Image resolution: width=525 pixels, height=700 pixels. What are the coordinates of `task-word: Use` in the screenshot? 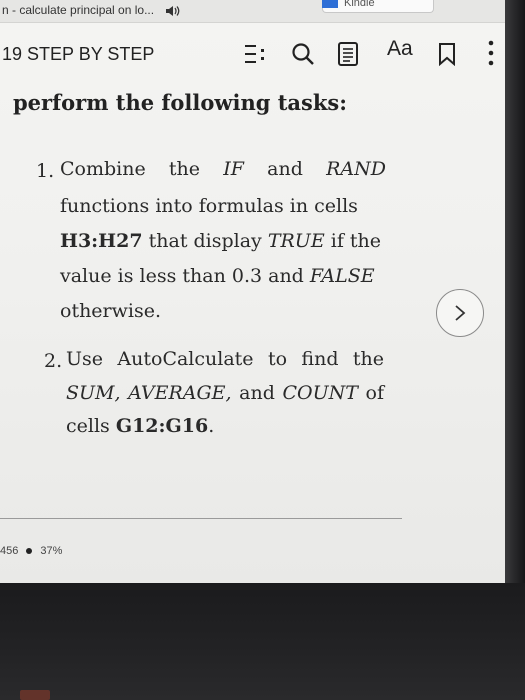 It's located at (85, 359).